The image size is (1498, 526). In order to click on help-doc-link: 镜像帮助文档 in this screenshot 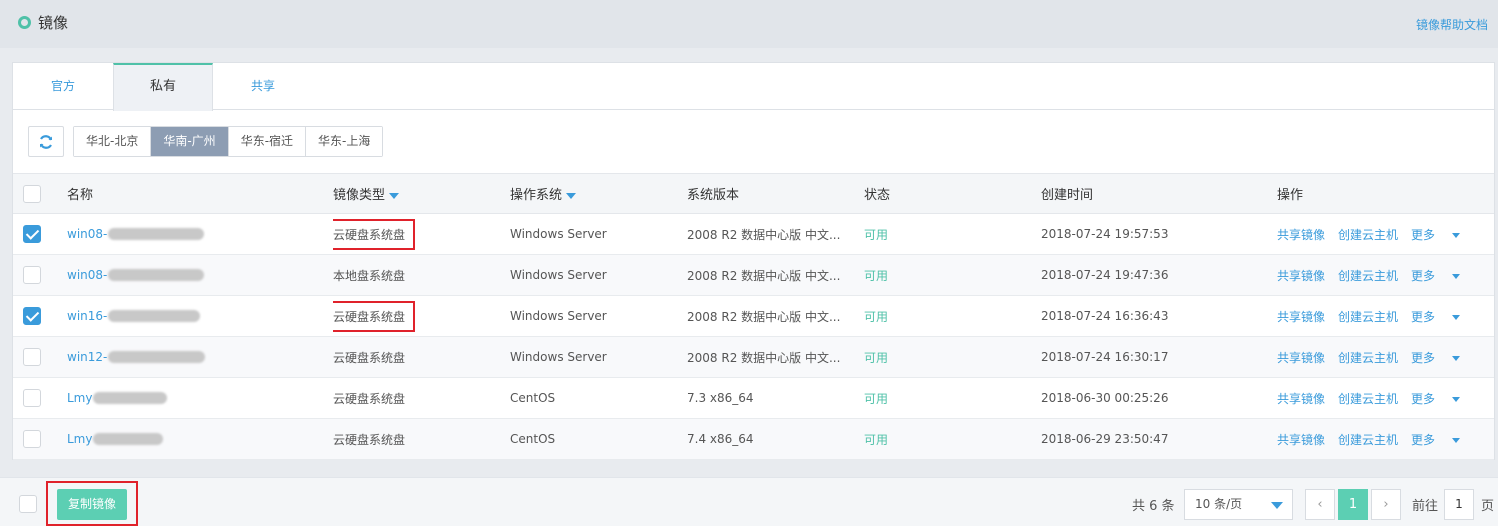, I will do `click(1452, 24)`.